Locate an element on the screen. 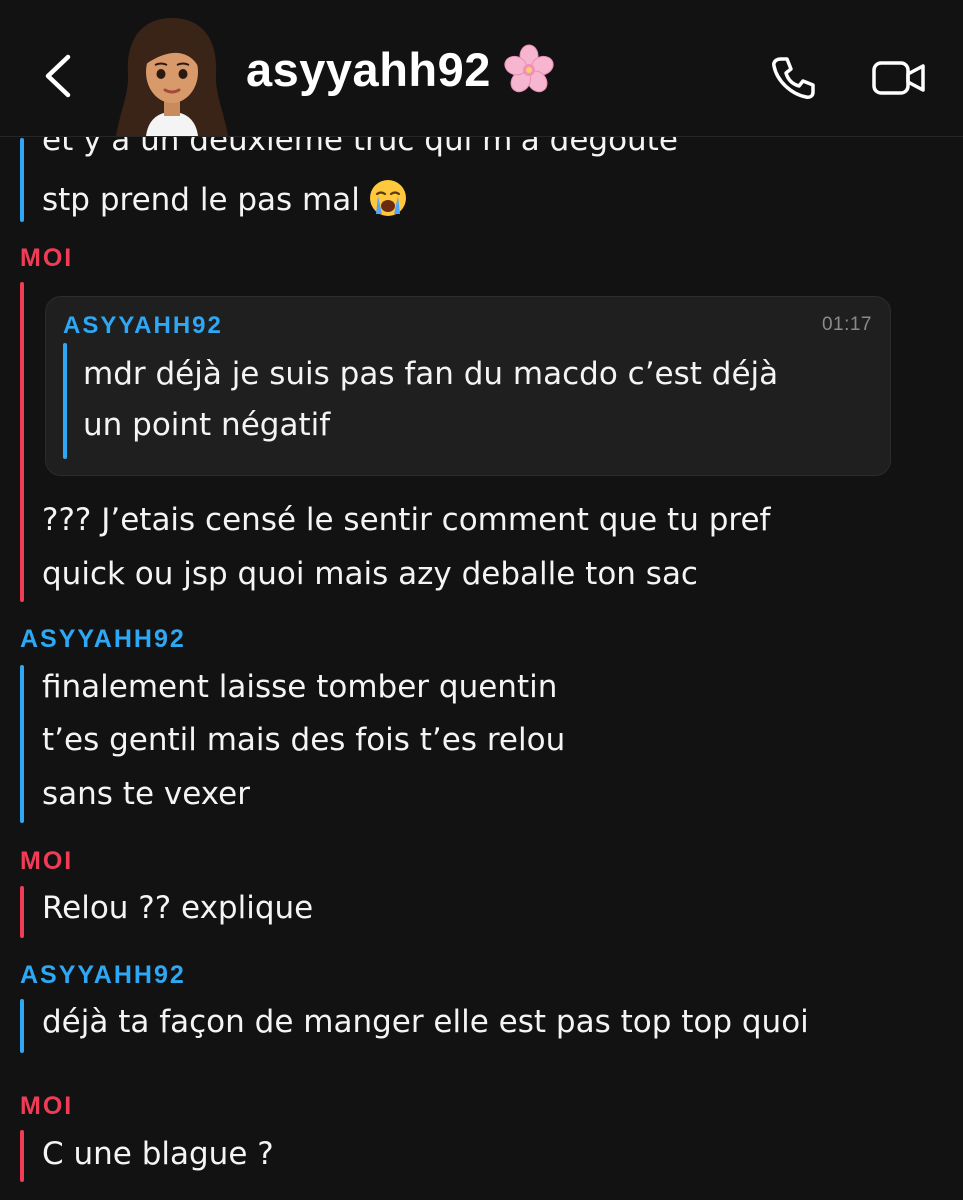 This screenshot has width=963, height=1200. loudly-crying-face-icon is located at coordinates (387, 198).